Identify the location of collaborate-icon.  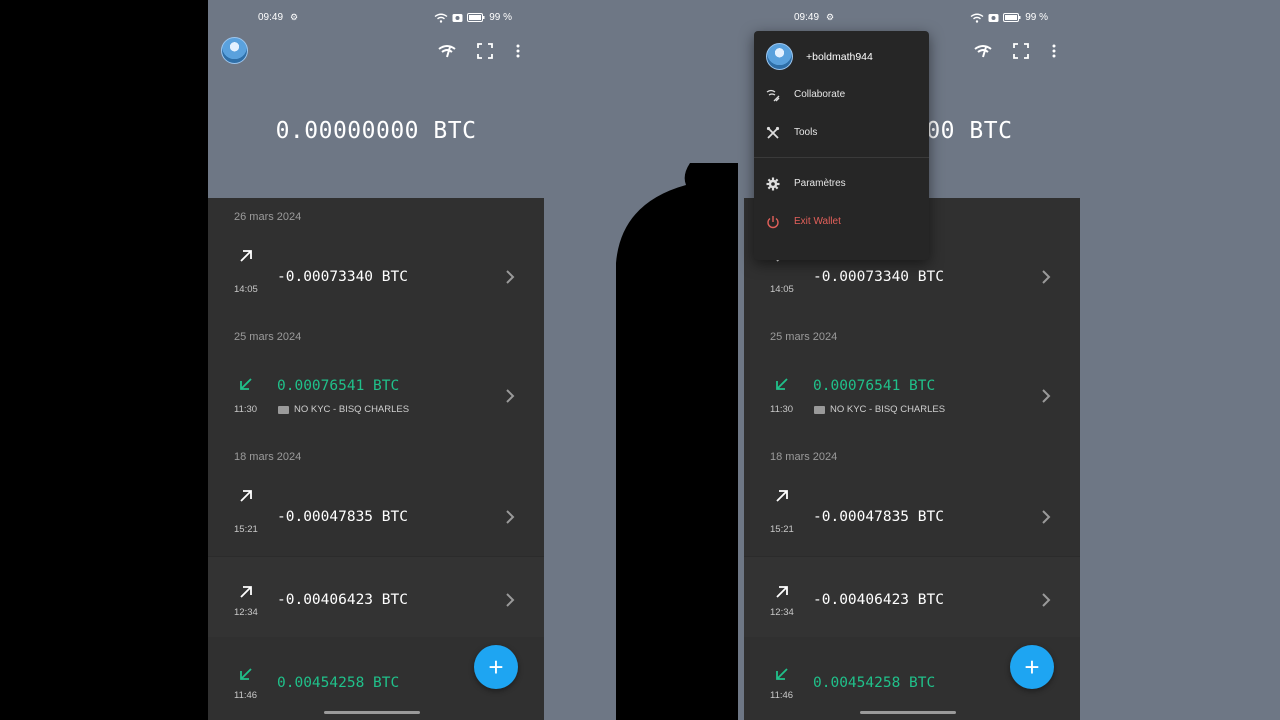
(773, 95).